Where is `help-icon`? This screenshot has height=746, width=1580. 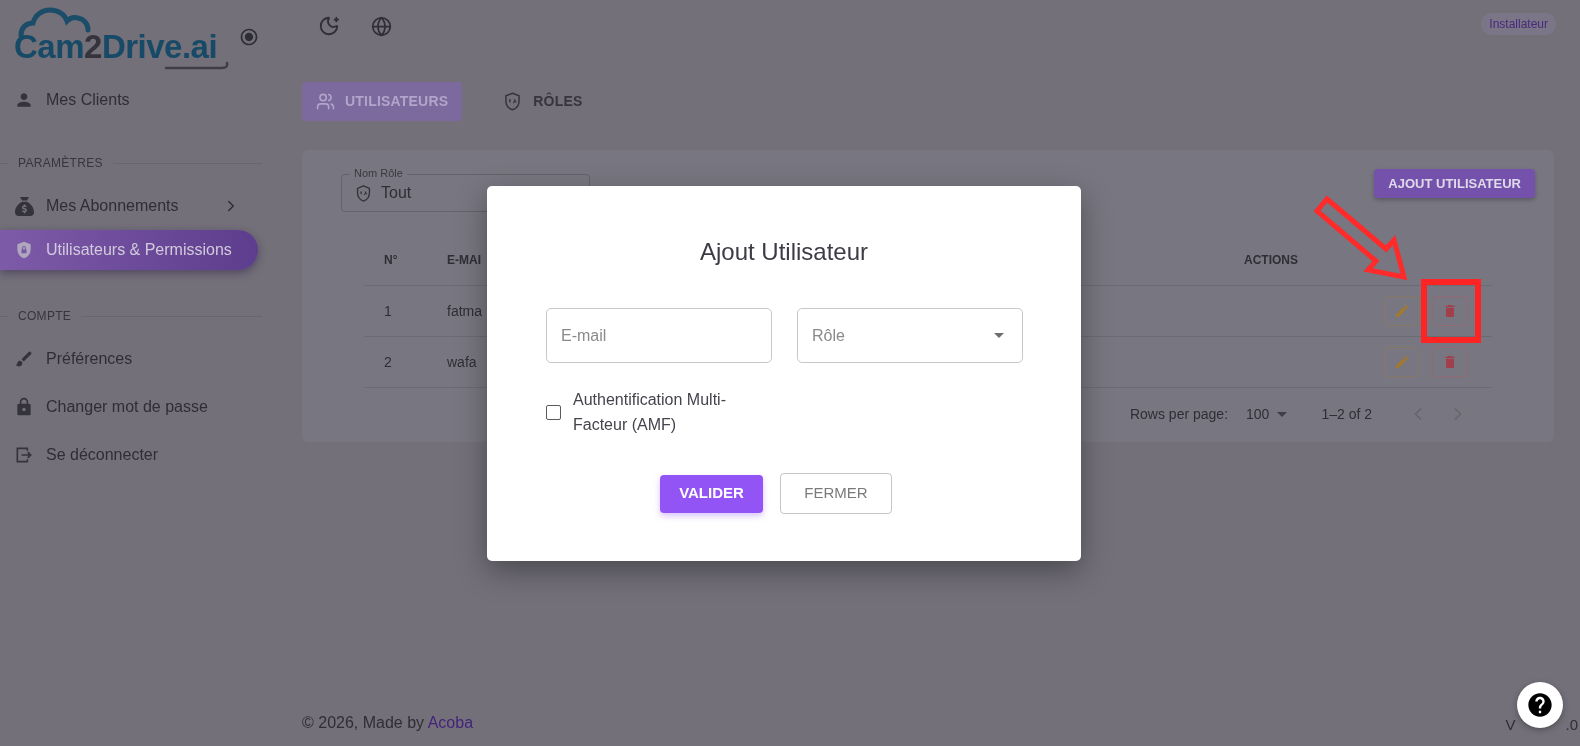 help-icon is located at coordinates (1540, 705).